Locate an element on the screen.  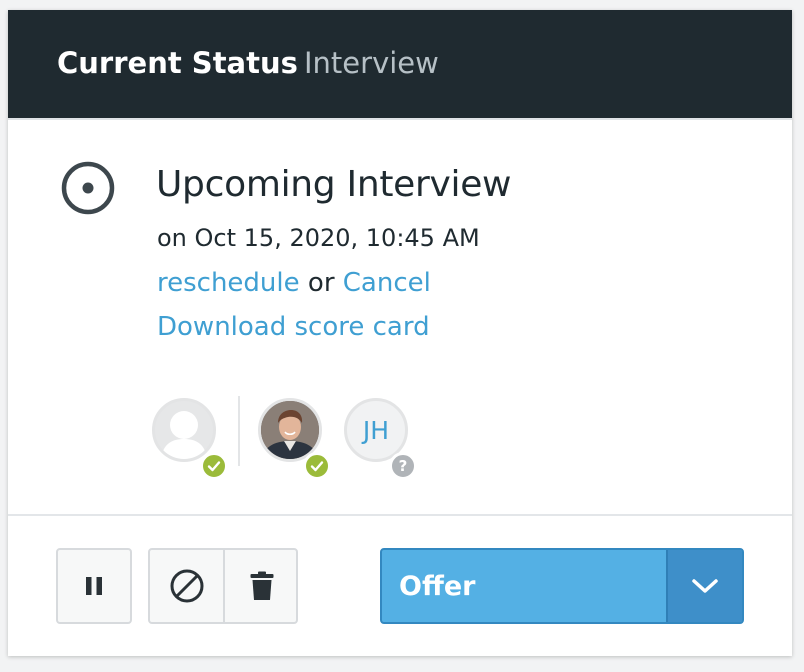
header-subtitle: Interview is located at coordinates (371, 63).